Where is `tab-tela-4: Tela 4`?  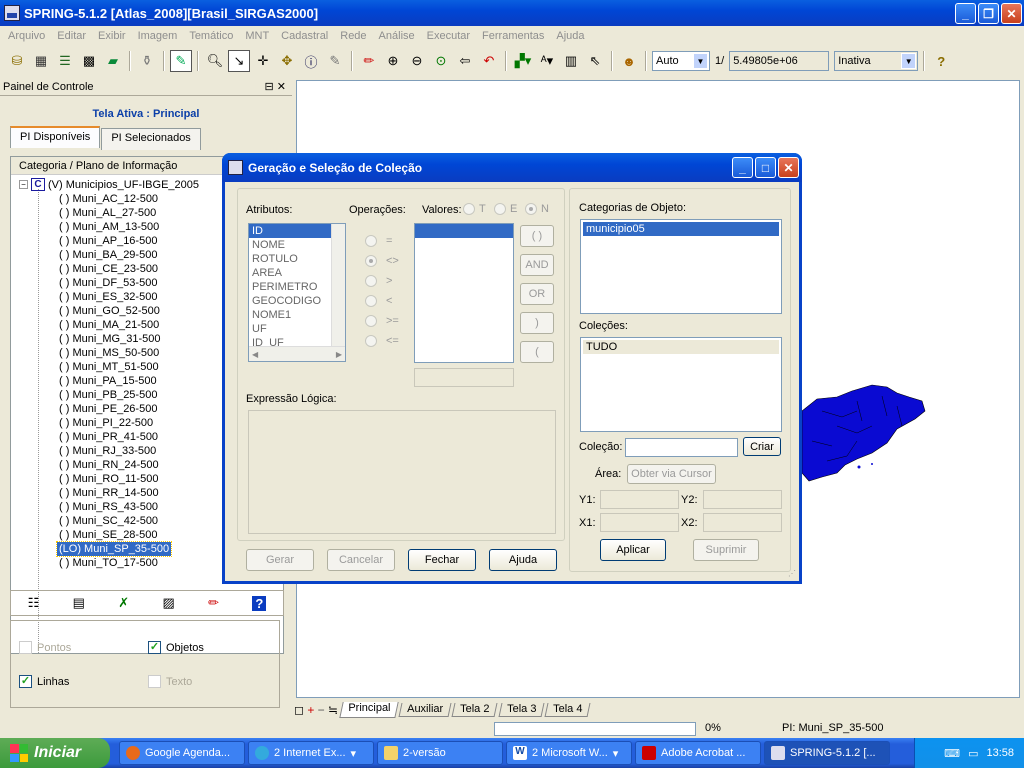 tab-tela-4: Tela 4 is located at coordinates (567, 710).